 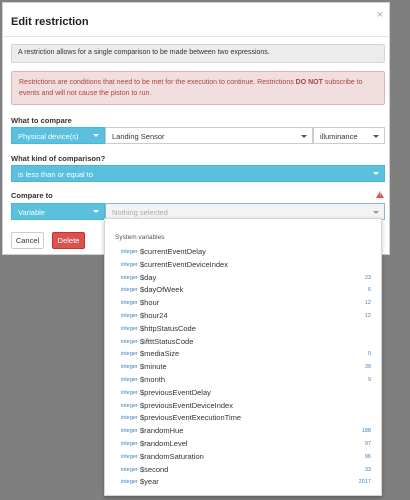 What do you see at coordinates (191, 418) in the screenshot?
I see `variable-name: $previousEventExecutionTime` at bounding box center [191, 418].